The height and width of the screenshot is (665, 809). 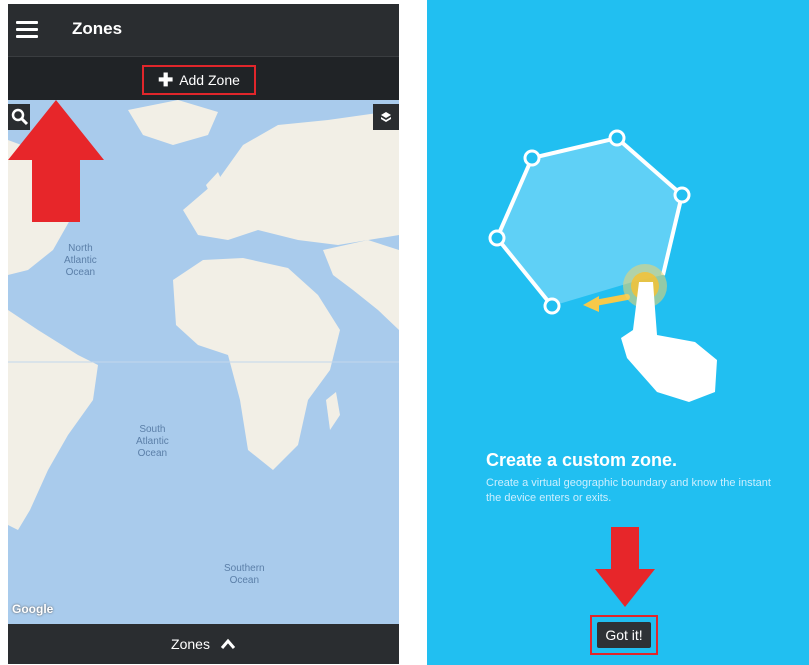 I want to click on layers-icon, so click(x=386, y=117).